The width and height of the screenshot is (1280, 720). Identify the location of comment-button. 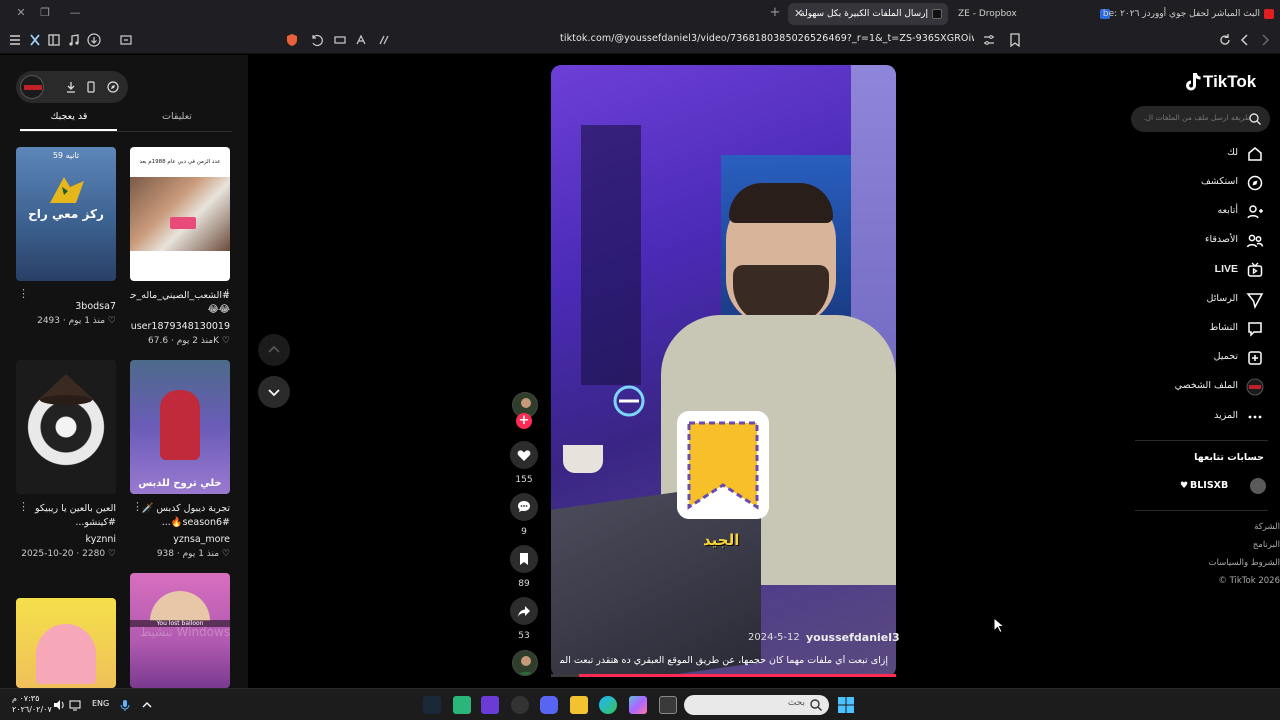
(524, 507).